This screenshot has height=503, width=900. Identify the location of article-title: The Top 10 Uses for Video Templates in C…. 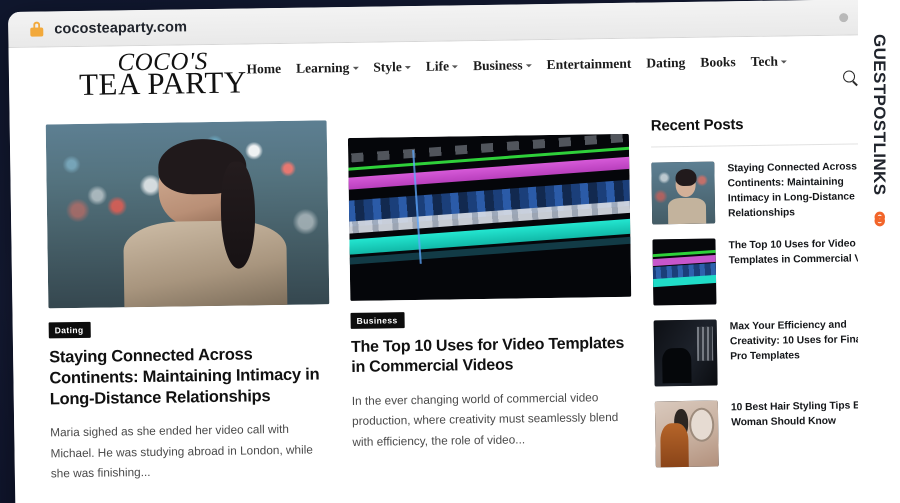
(492, 356).